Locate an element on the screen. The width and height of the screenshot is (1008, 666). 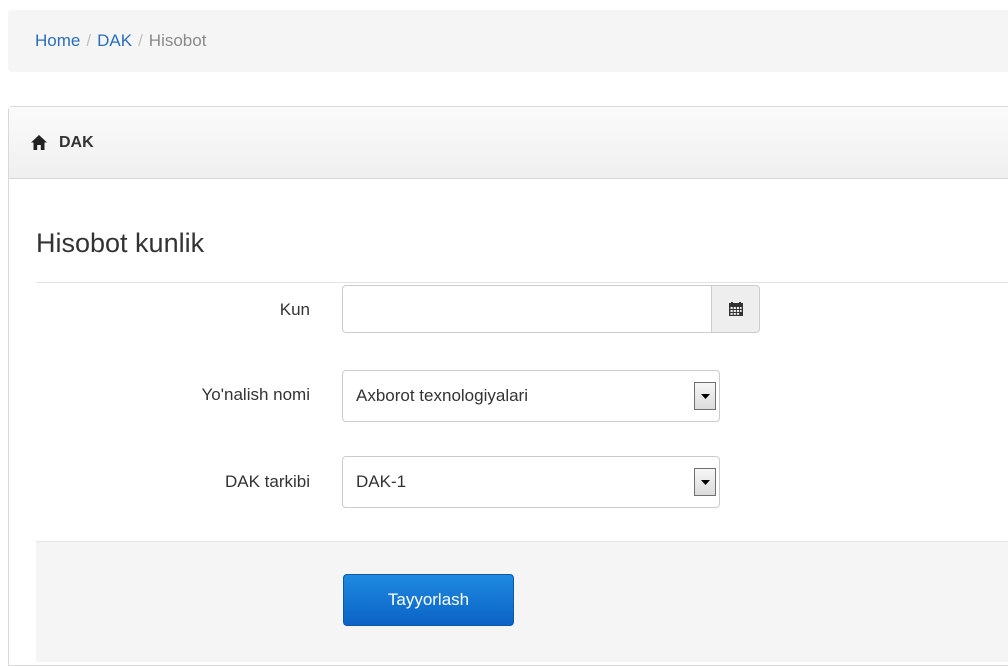
panel-title: DAK is located at coordinates (76, 142).